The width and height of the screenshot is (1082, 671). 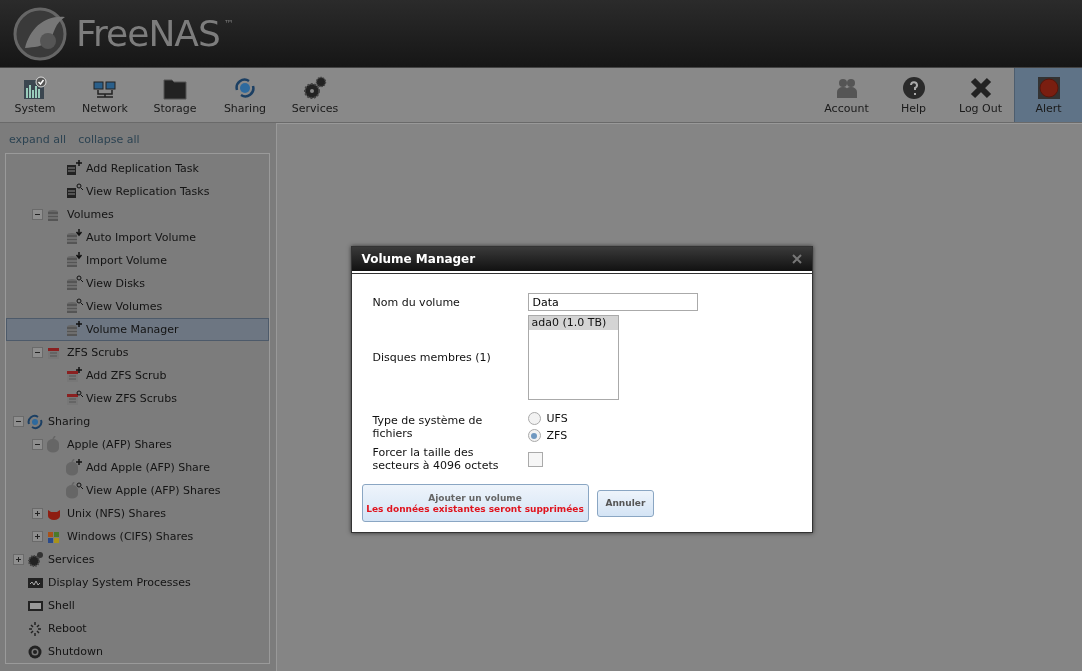 What do you see at coordinates (137, 237) in the screenshot?
I see `tree-item: Auto Import Volume` at bounding box center [137, 237].